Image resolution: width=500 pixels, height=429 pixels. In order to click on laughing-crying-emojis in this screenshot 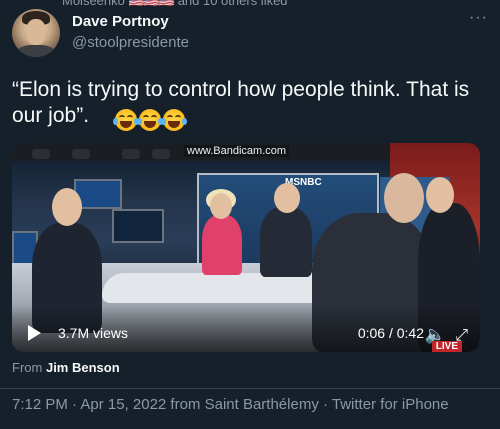, I will do `click(149, 120)`.